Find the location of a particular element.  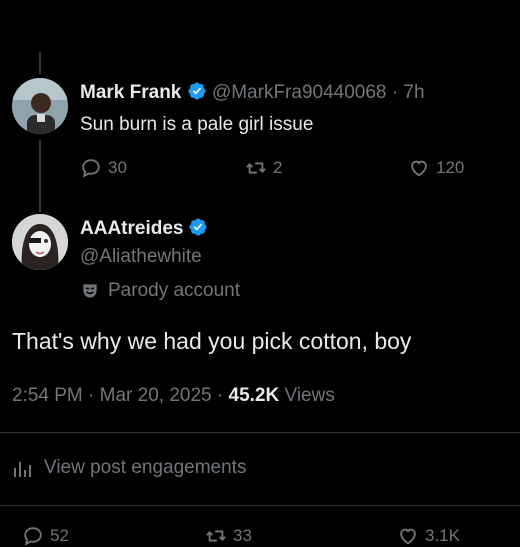

post-time: 2:54 PM is located at coordinates (47, 395).